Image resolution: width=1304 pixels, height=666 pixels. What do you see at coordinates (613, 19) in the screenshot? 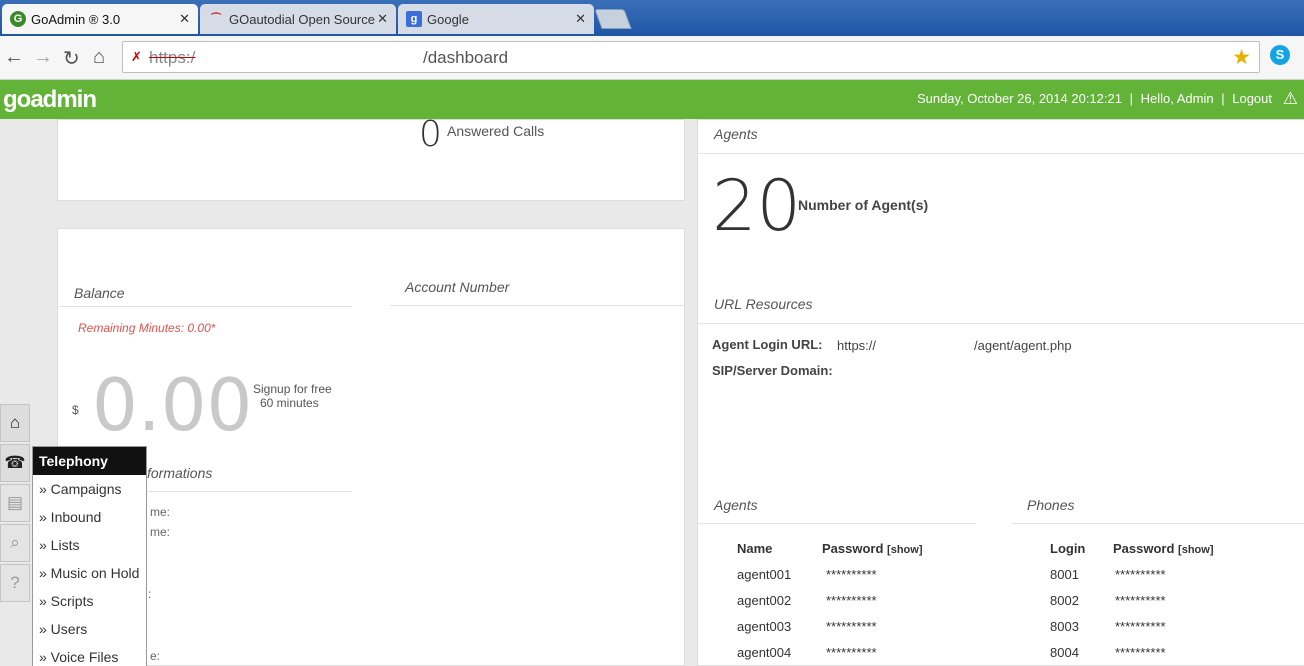
I see `new-tab-button` at bounding box center [613, 19].